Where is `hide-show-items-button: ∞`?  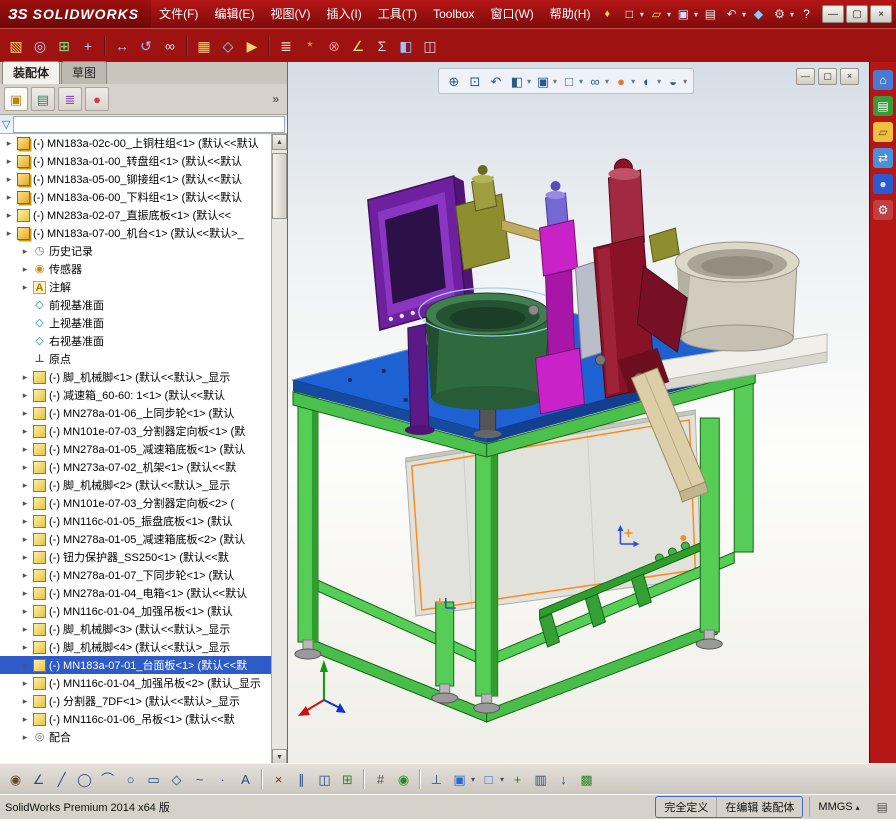
hide-show-items-button: ∞ is located at coordinates (595, 81).